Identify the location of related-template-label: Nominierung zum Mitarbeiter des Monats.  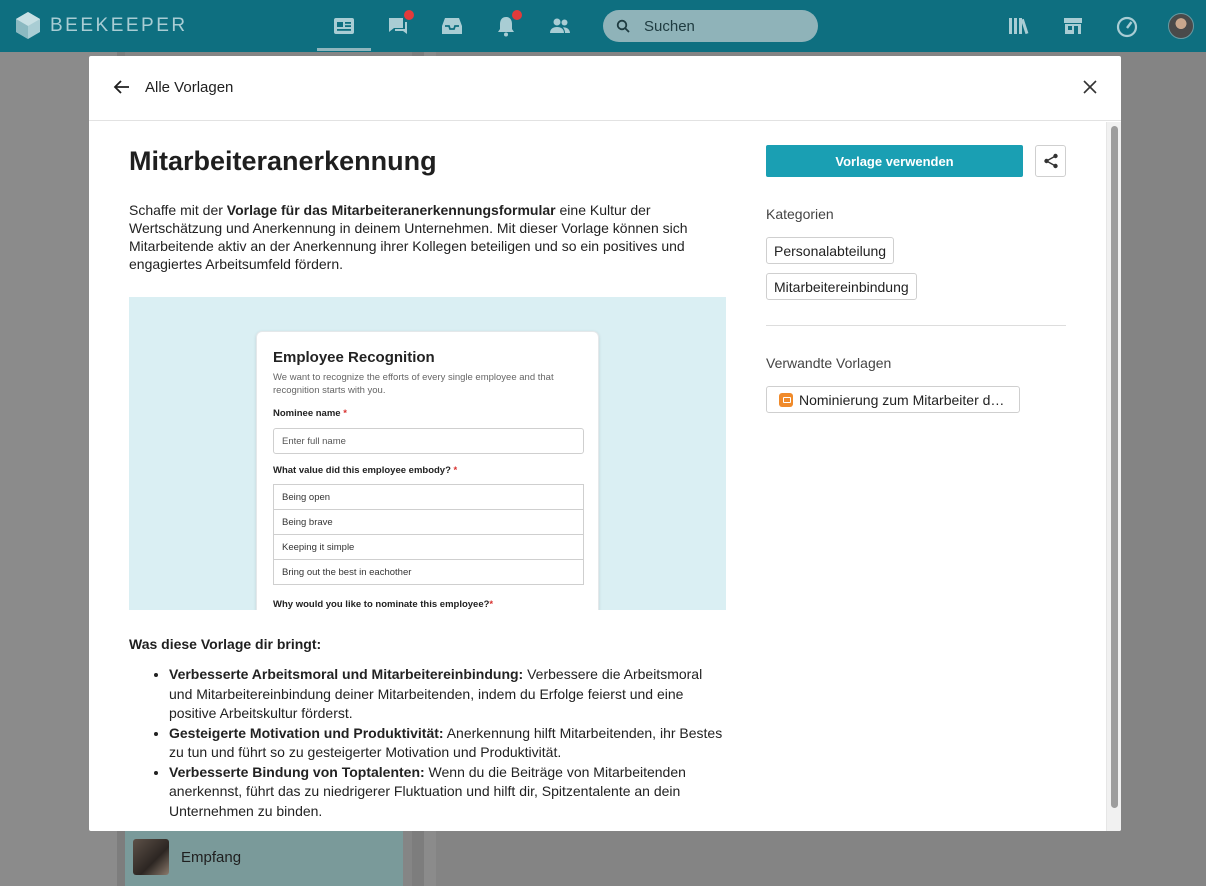
(904, 400).